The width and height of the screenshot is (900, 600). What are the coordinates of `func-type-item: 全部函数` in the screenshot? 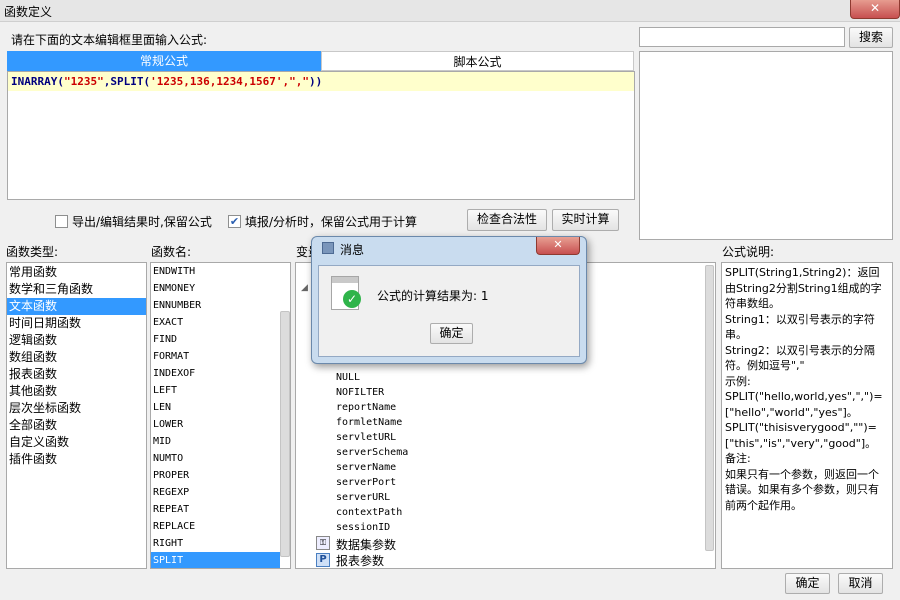 It's located at (76, 425).